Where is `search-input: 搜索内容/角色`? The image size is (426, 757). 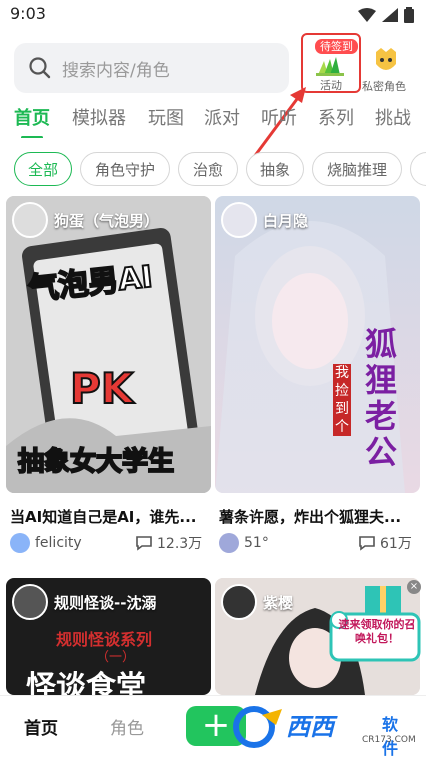 search-input: 搜索内容/角色 is located at coordinates (151, 68).